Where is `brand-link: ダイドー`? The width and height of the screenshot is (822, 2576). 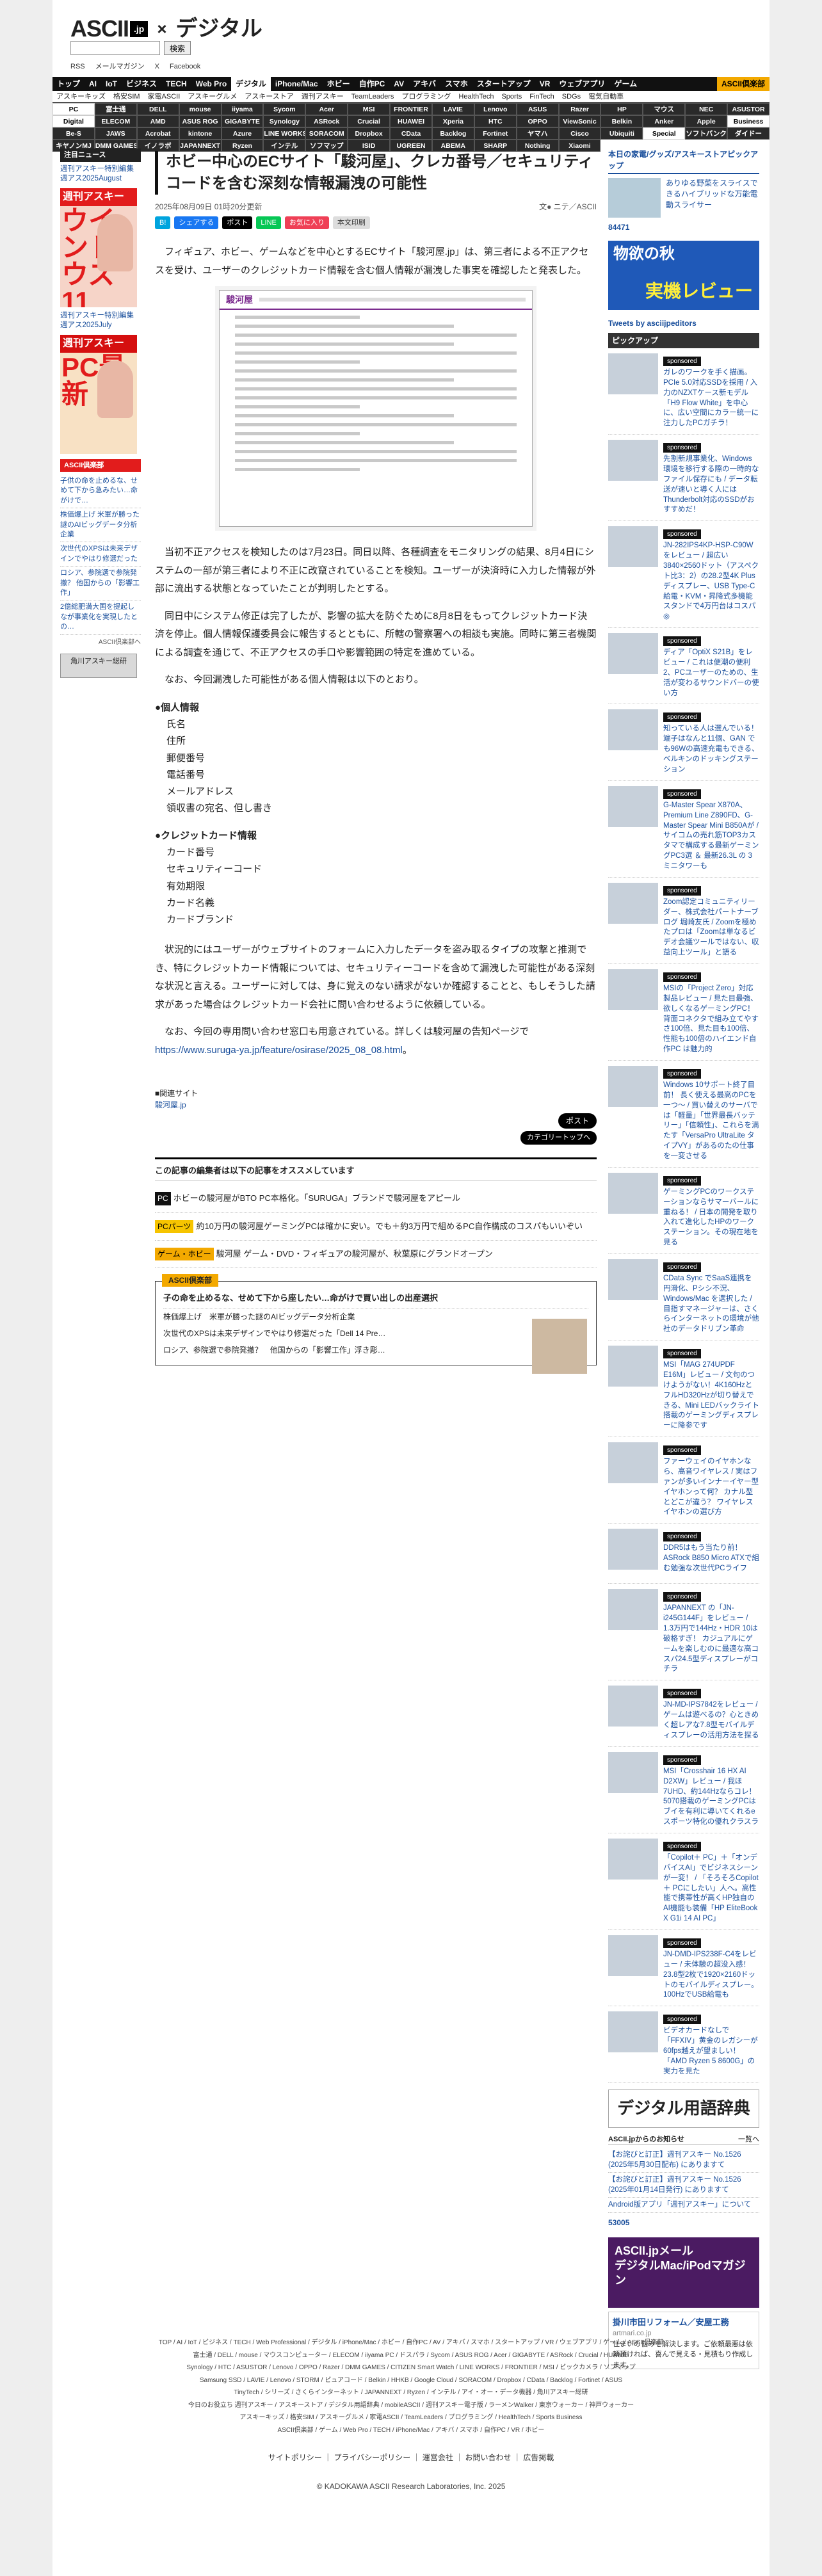
brand-link: ダイドー is located at coordinates (749, 133).